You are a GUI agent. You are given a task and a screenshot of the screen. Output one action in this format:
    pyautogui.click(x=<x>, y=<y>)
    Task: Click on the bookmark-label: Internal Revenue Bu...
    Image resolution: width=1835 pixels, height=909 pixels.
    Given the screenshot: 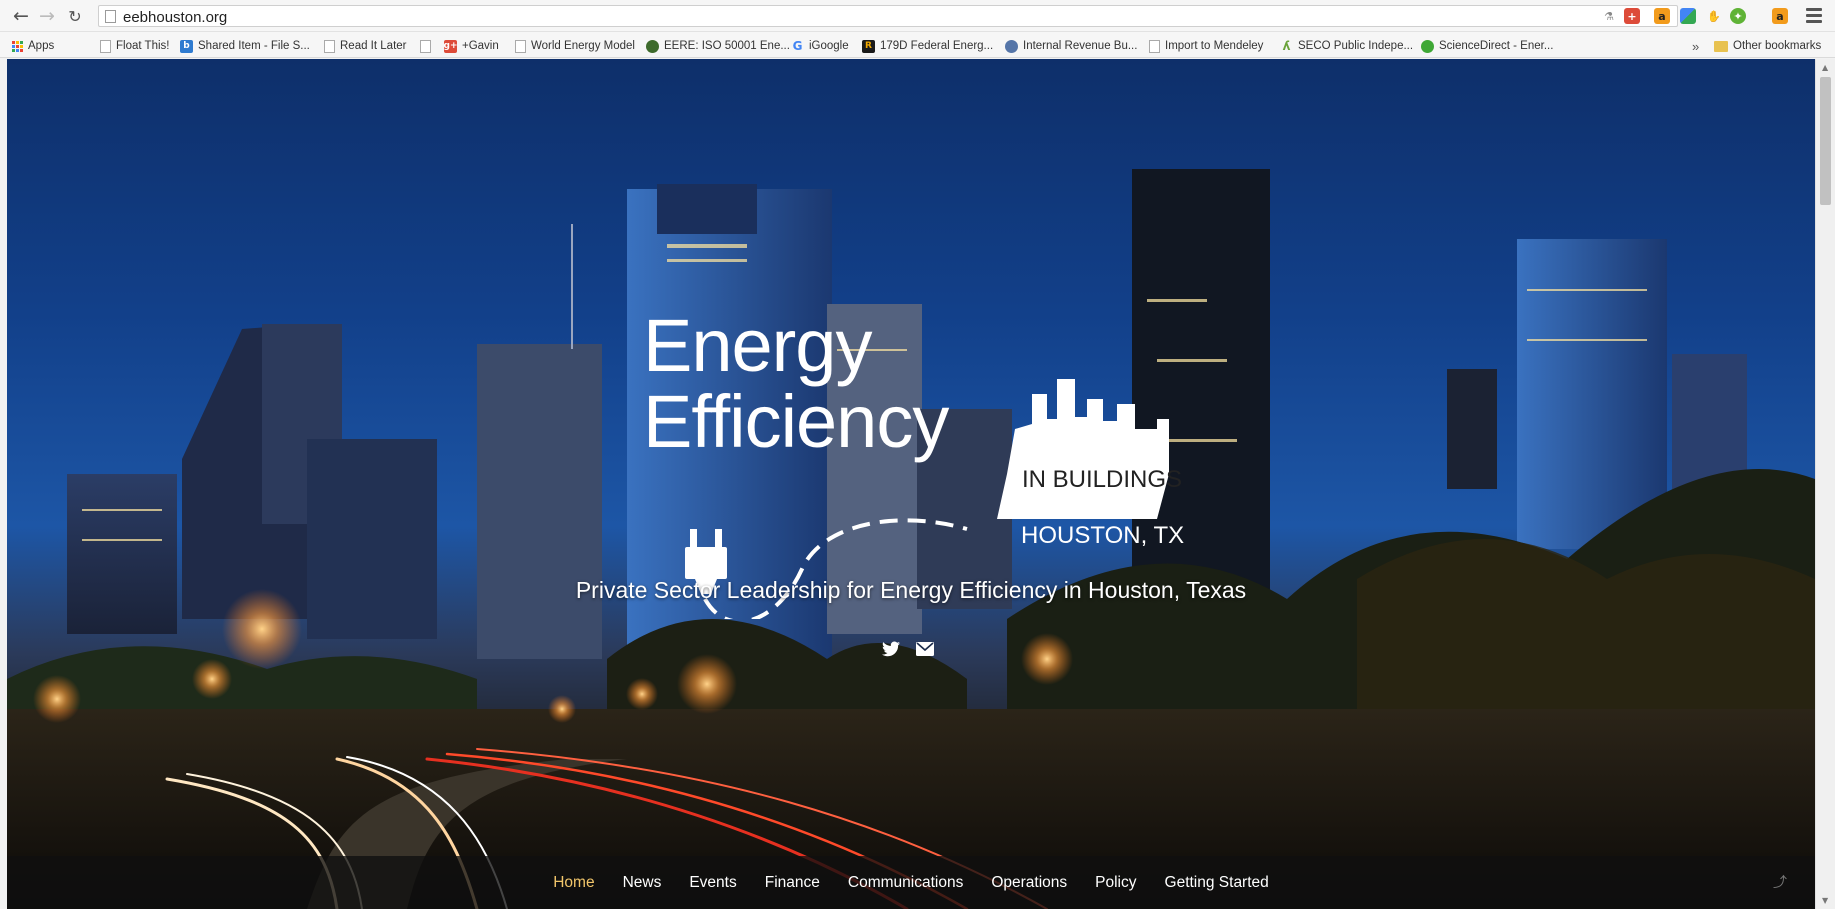 What is the action you would take?
    pyautogui.click(x=1080, y=46)
    